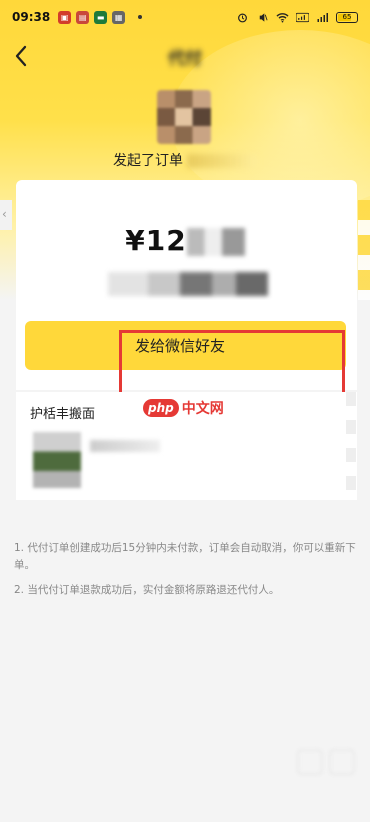 The width and height of the screenshot is (370, 822). What do you see at coordinates (101, 17) in the screenshot?
I see `notification-app-icon: ▬` at bounding box center [101, 17].